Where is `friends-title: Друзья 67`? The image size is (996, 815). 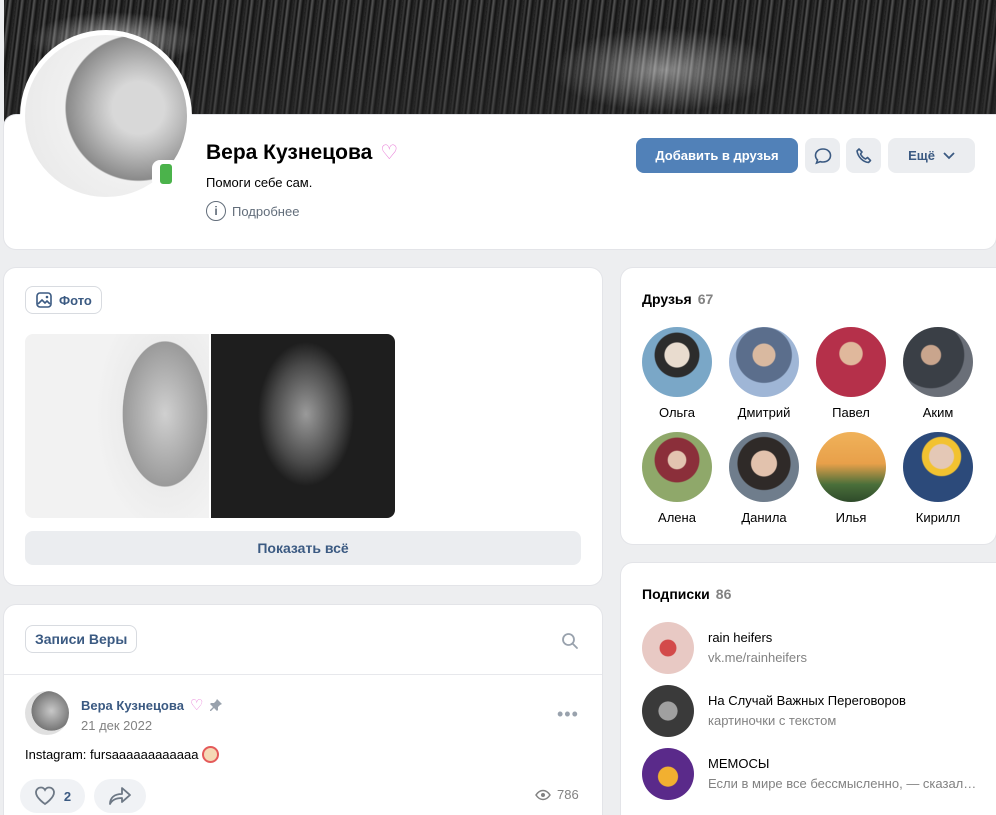
friends-title: Друзья 67 is located at coordinates (677, 299).